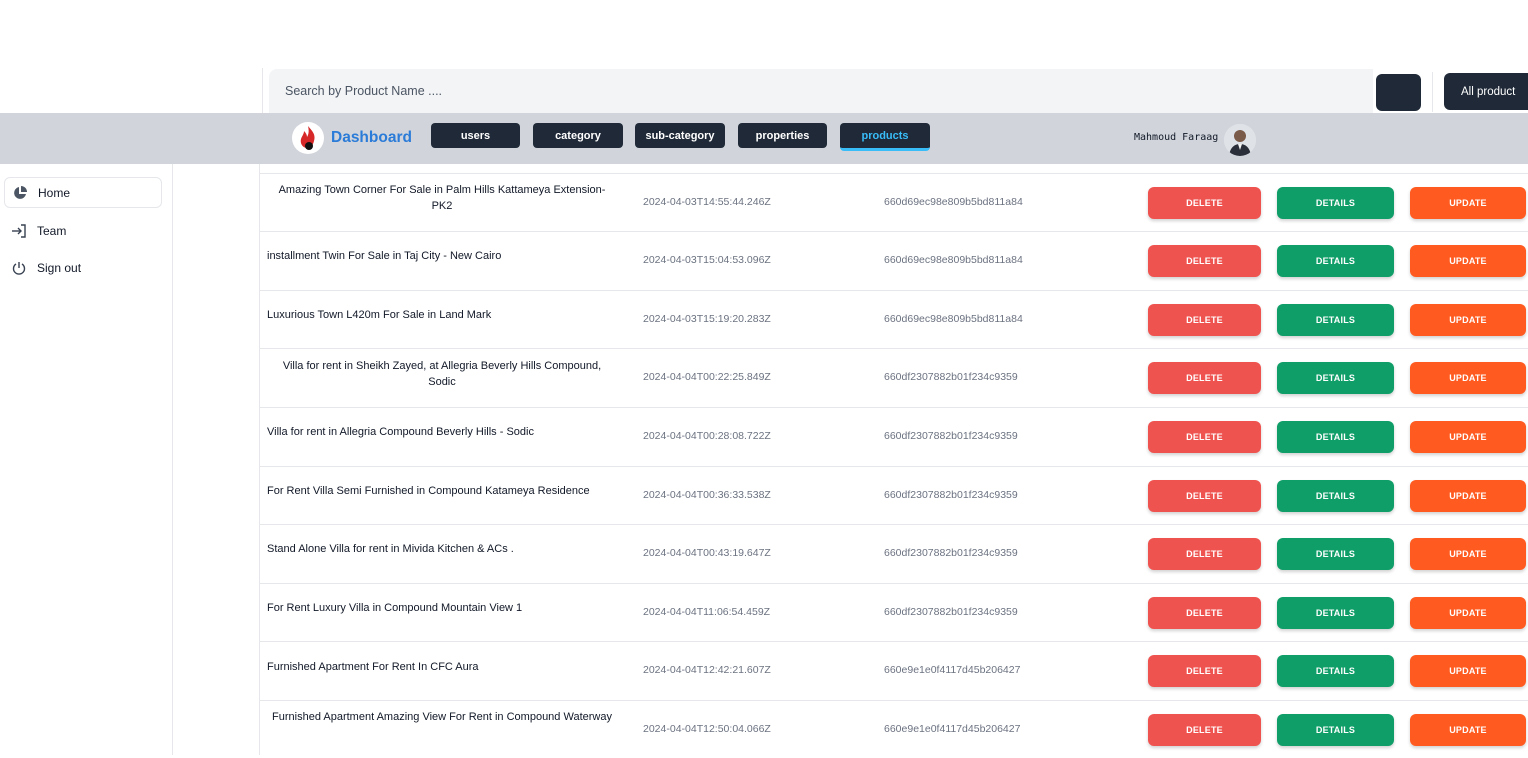  Describe the element at coordinates (19, 231) in the screenshot. I see `sign-in-icon` at that location.